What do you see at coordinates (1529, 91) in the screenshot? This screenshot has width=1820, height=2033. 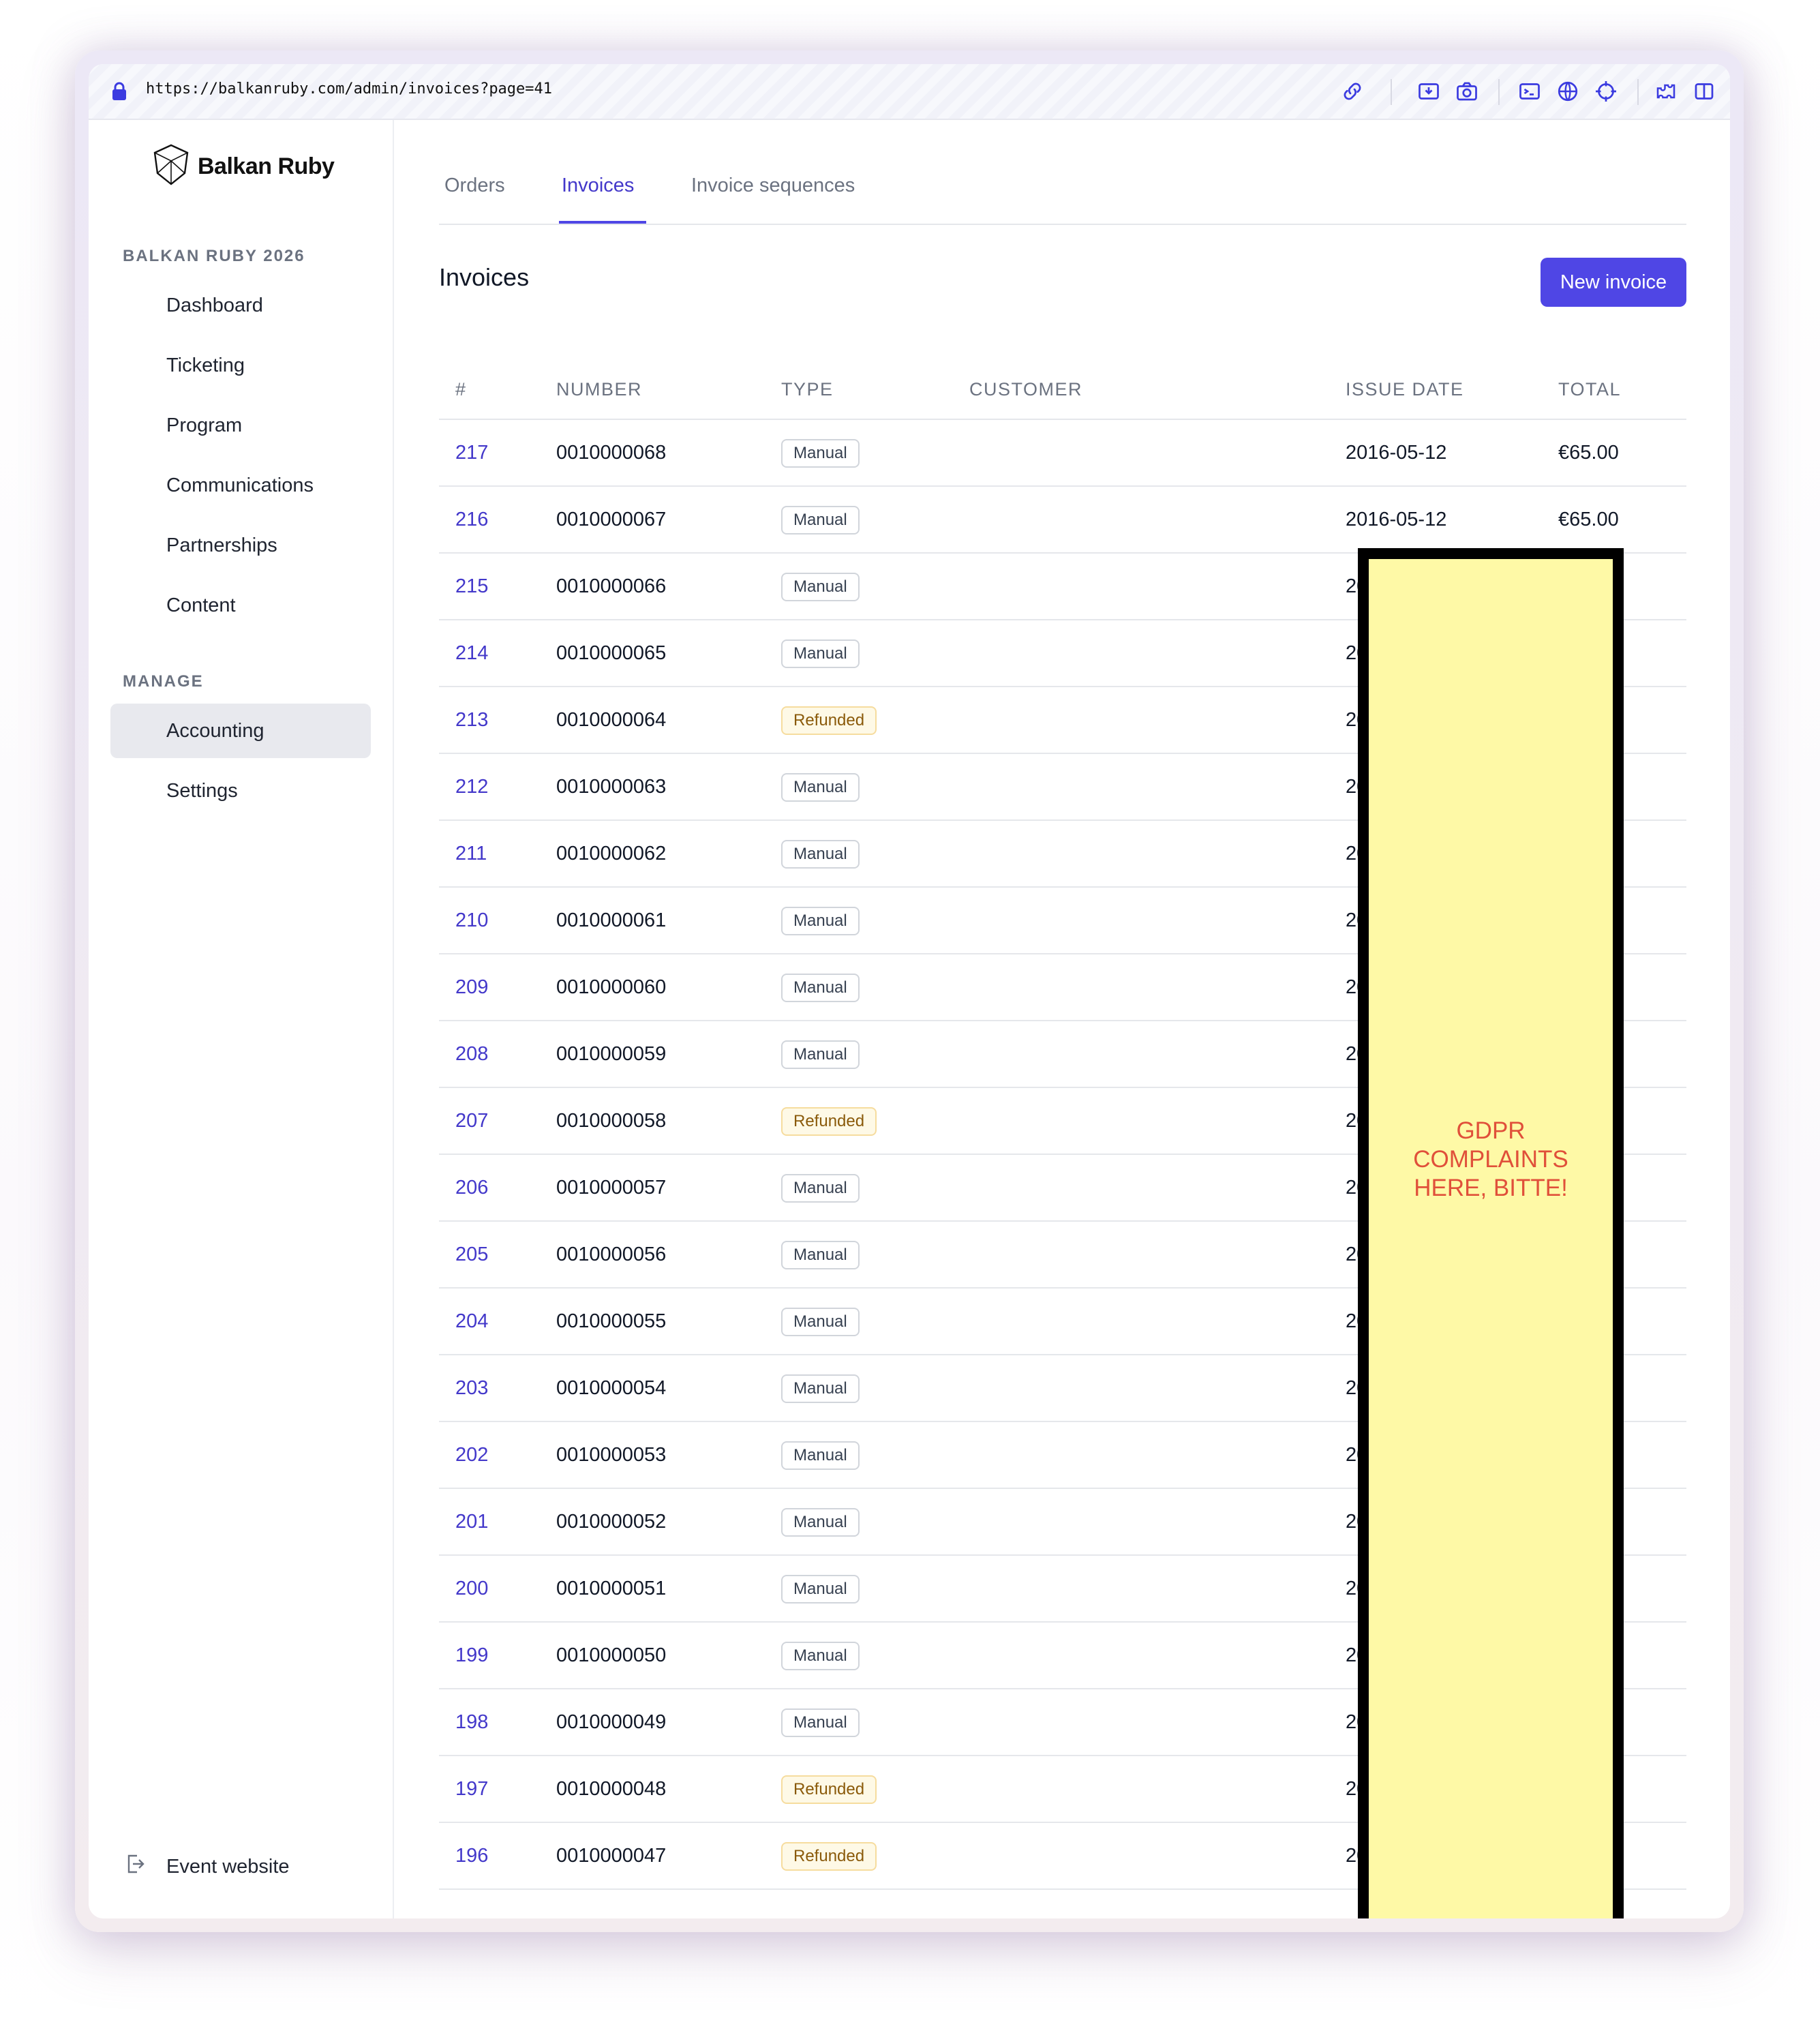 I see `terminal-icon` at bounding box center [1529, 91].